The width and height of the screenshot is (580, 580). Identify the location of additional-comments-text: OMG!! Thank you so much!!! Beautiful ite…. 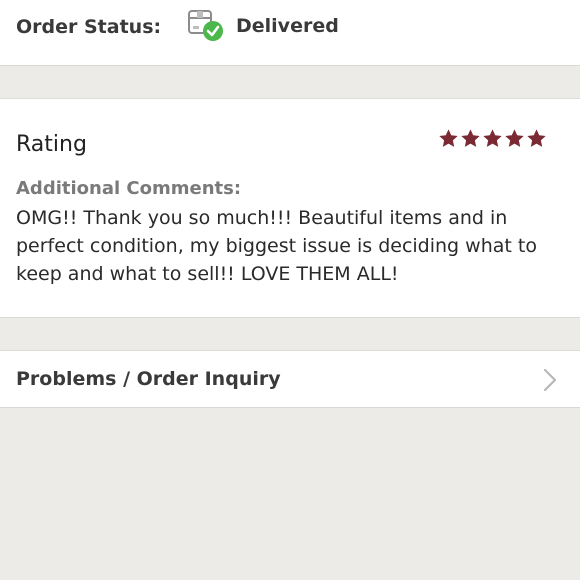
(276, 246).